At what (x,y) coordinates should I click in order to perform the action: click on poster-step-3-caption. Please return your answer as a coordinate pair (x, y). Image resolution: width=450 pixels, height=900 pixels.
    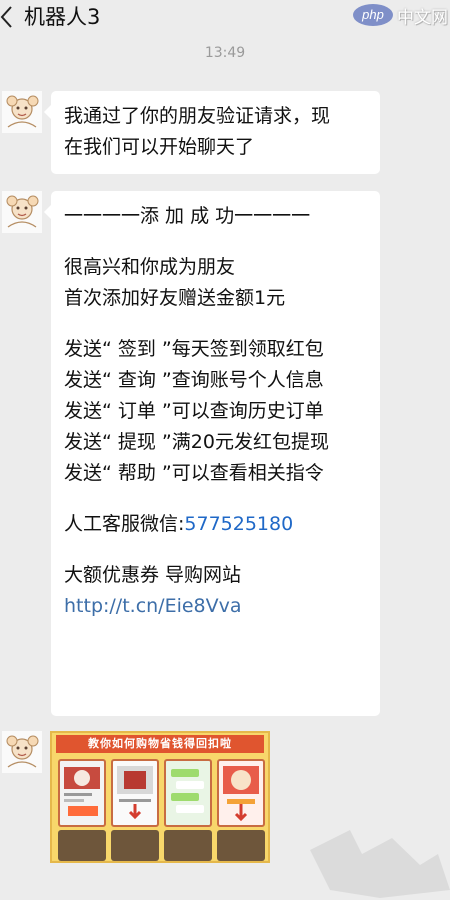
    Looking at the image, I should click on (188, 845).